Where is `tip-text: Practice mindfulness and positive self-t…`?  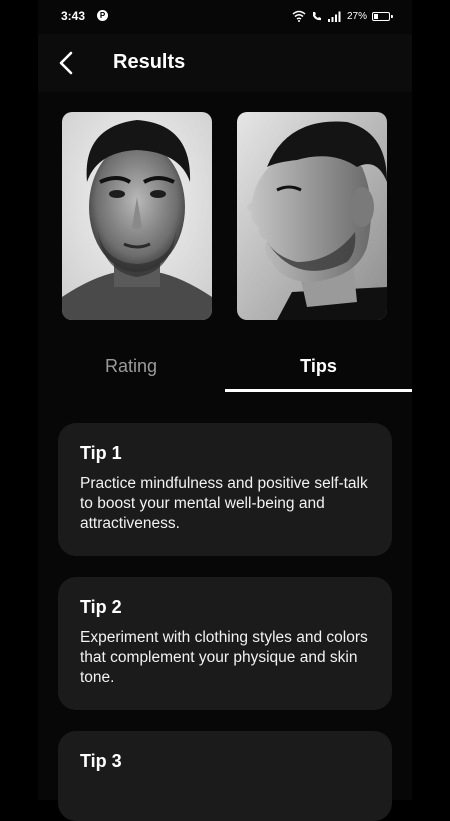 tip-text: Practice mindfulness and positive self-t… is located at coordinates (224, 503).